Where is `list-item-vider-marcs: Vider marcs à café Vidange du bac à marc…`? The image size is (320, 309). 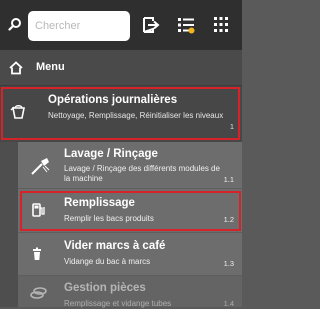 list-item-vider-marcs: Vider marcs à café Vidange du bac à marc… is located at coordinates (130, 254).